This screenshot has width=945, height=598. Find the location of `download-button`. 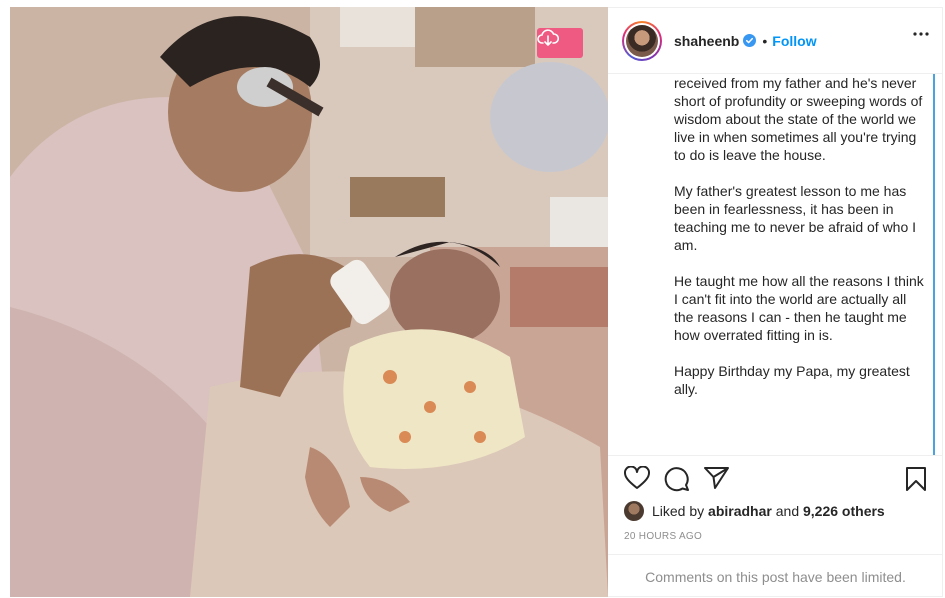

download-button is located at coordinates (560, 43).